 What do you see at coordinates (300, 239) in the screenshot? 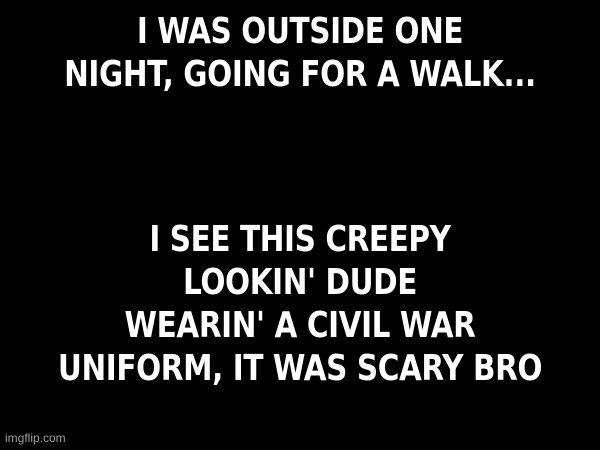
I see `bottom-caption-line-1: I SEE THIS CREEPY` at bounding box center [300, 239].